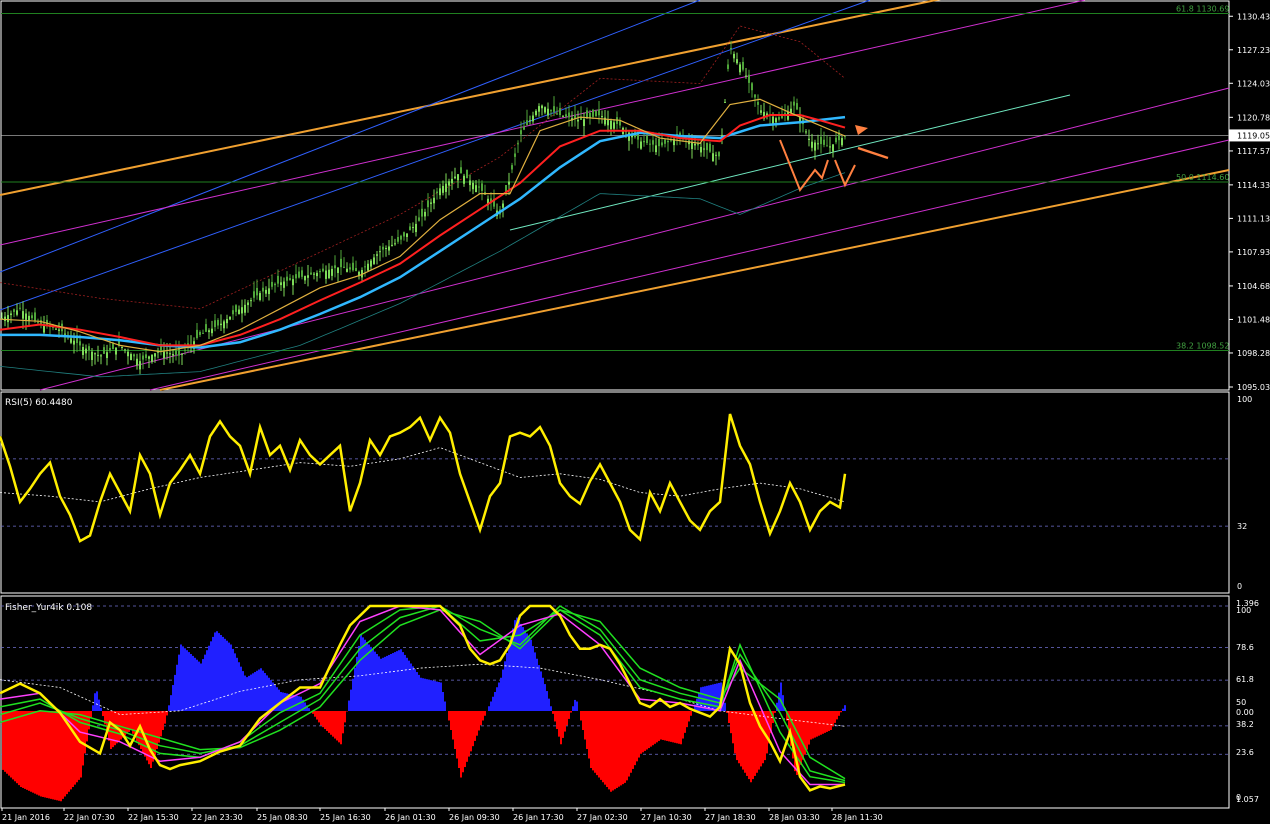  I want to click on price-tick-label: 1120.78, so click(1253, 117).